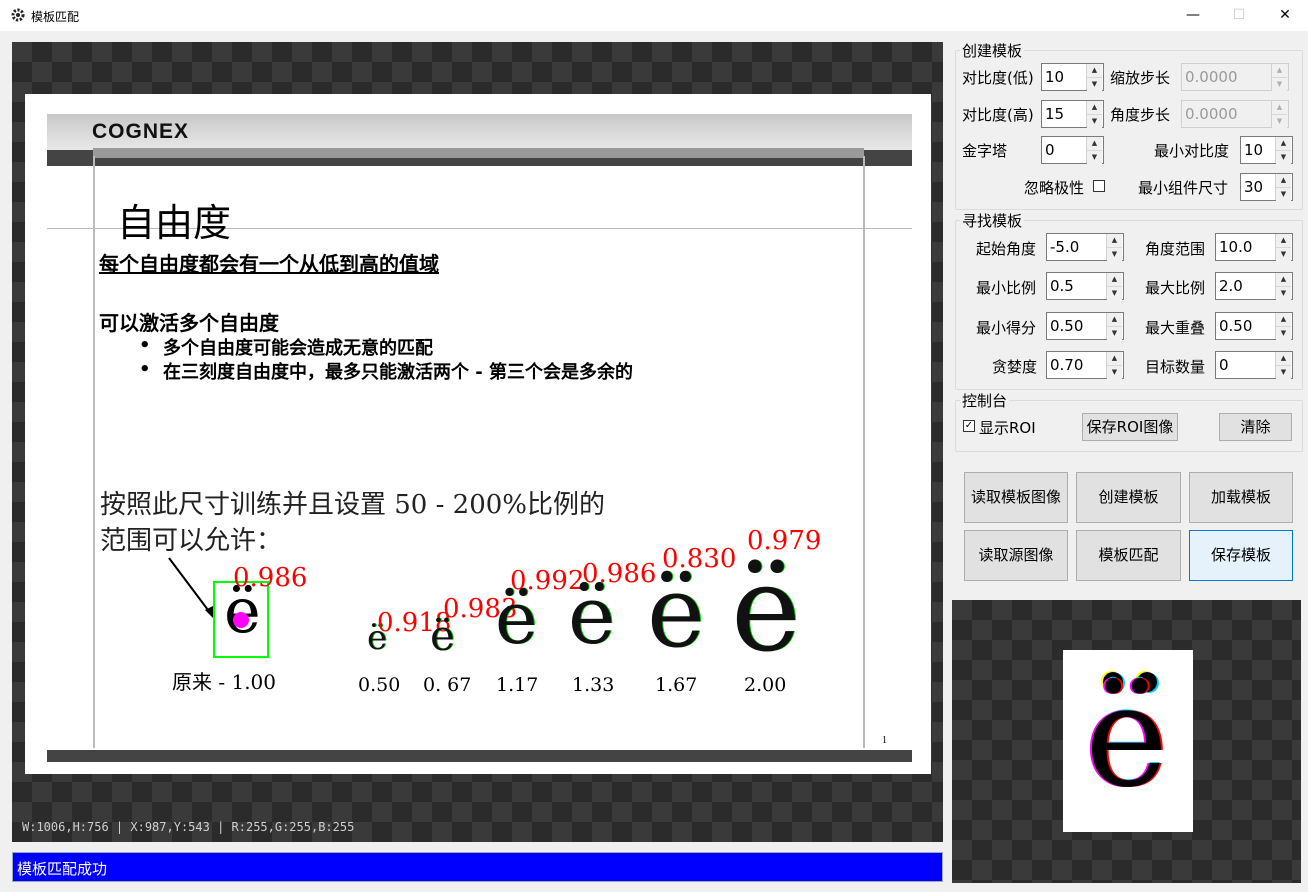  Describe the element at coordinates (1266, 150) in the screenshot. I see `min-contrast-spinbox: 10 ▲ ▼` at that location.